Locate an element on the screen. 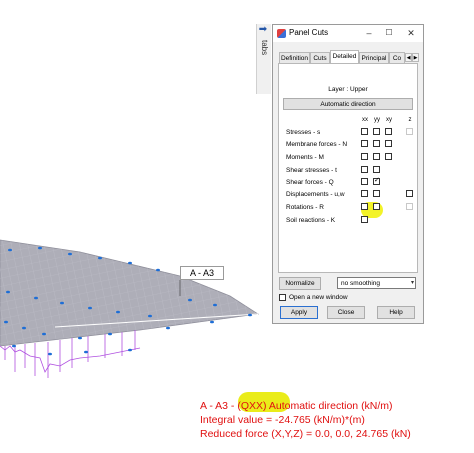 The image size is (474, 453). open-new-window-checkbox is located at coordinates (282, 297).